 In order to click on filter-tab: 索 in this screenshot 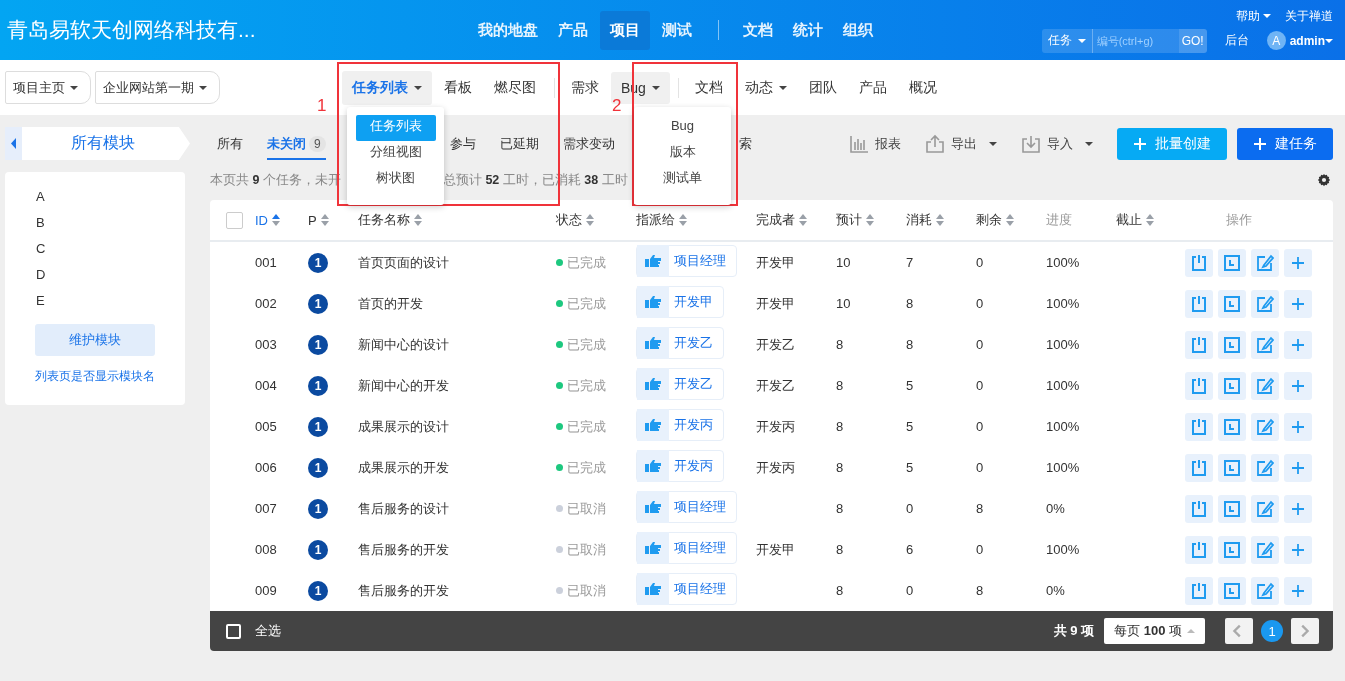, I will do `click(745, 143)`.